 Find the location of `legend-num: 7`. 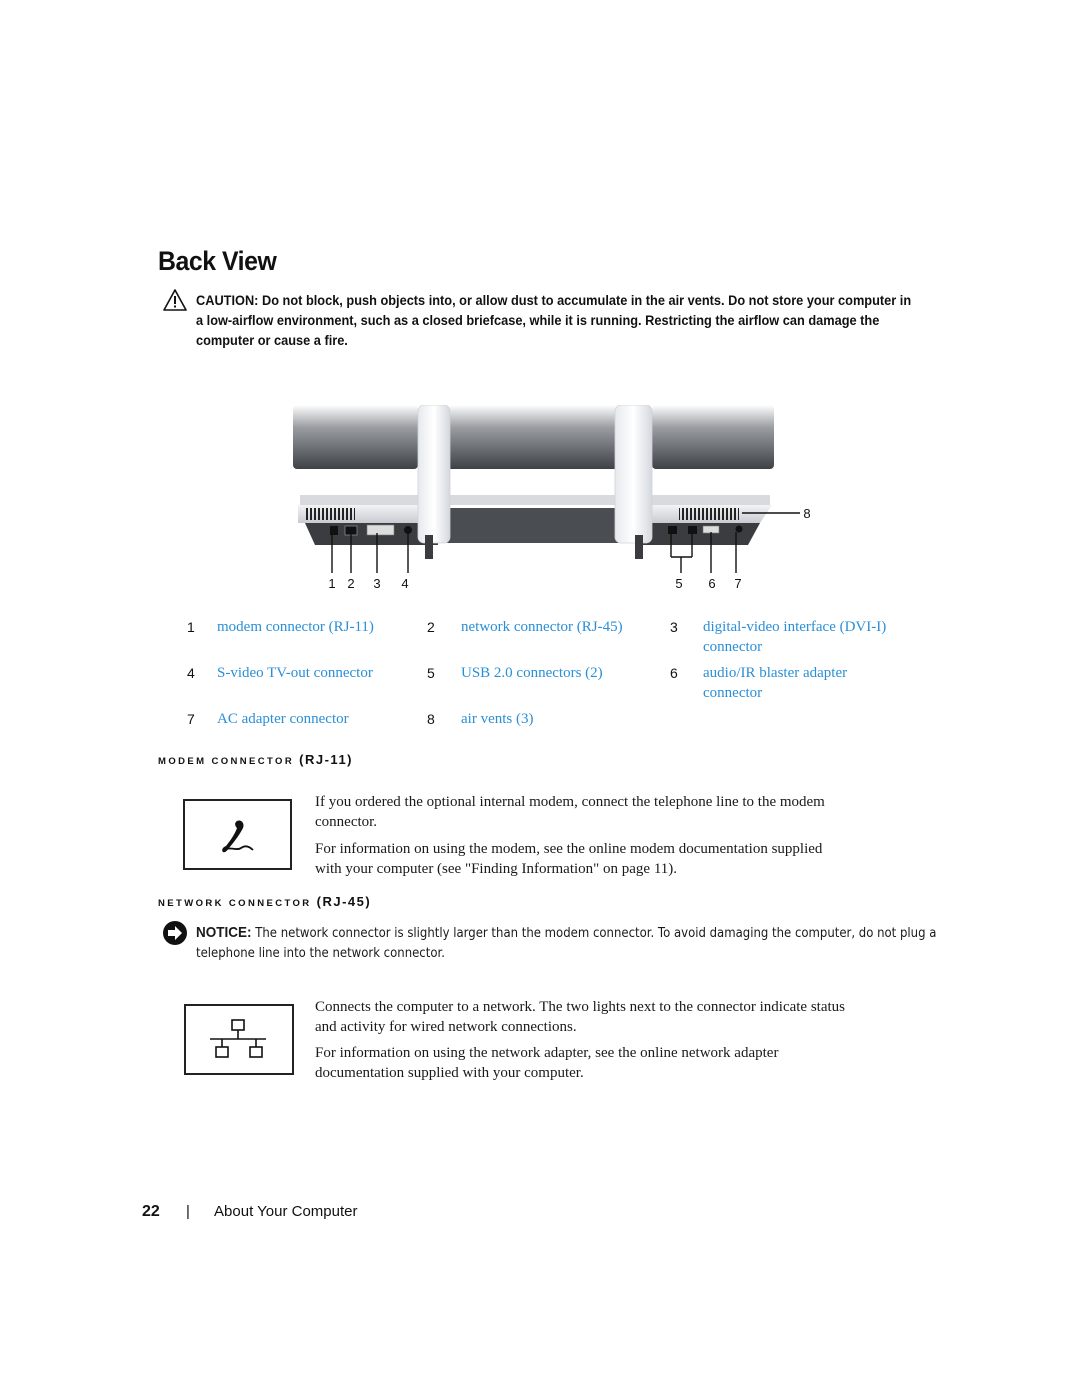

legend-num: 7 is located at coordinates (191, 719).